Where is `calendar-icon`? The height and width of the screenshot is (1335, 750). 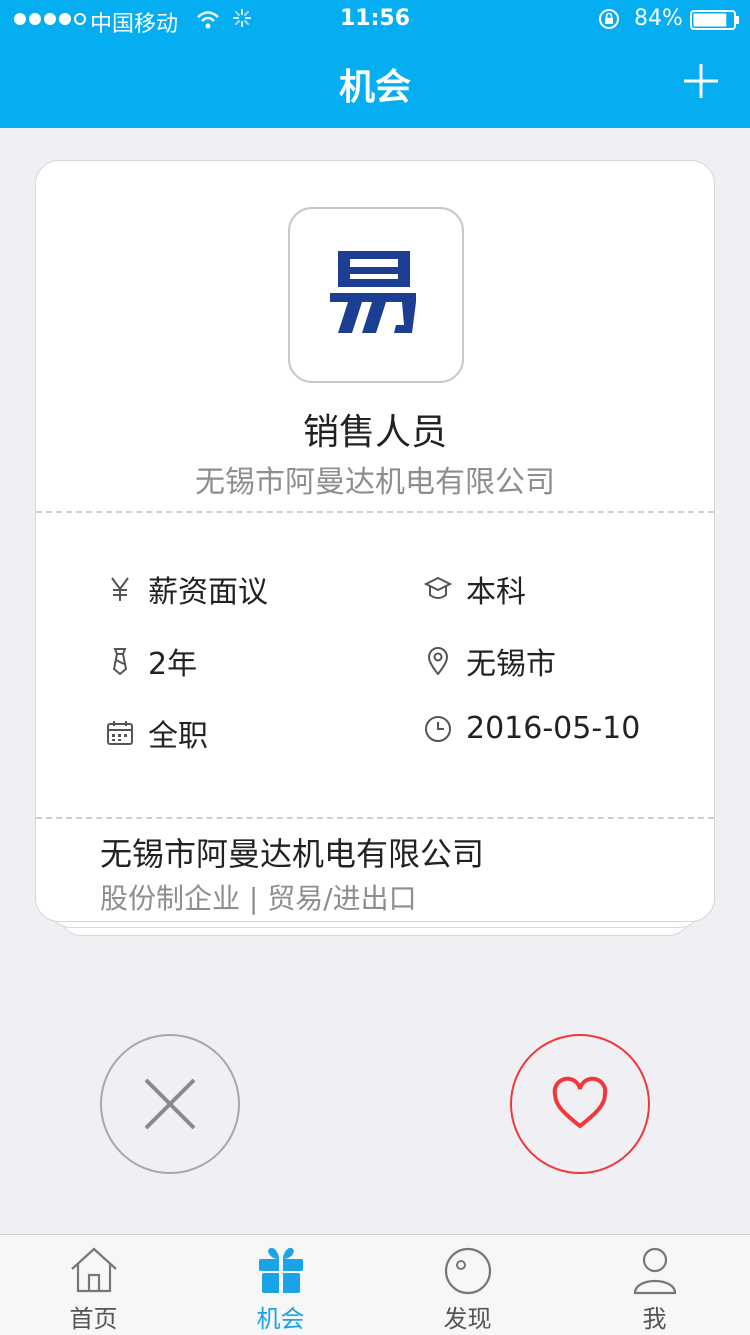 calendar-icon is located at coordinates (120, 733).